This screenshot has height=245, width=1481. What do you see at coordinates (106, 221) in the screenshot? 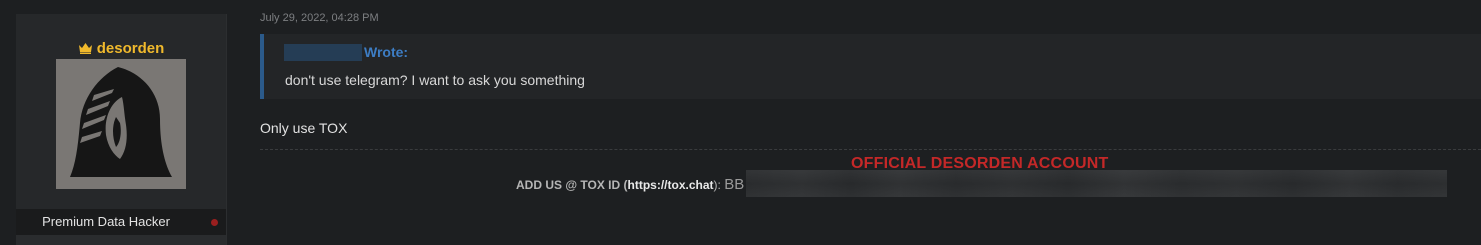
I see `user-title: Premium Data Hacker` at bounding box center [106, 221].